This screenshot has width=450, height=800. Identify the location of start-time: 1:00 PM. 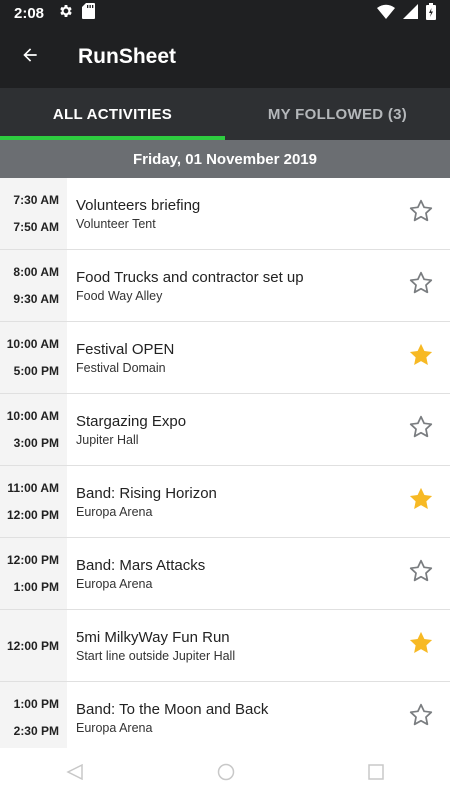
(36, 703).